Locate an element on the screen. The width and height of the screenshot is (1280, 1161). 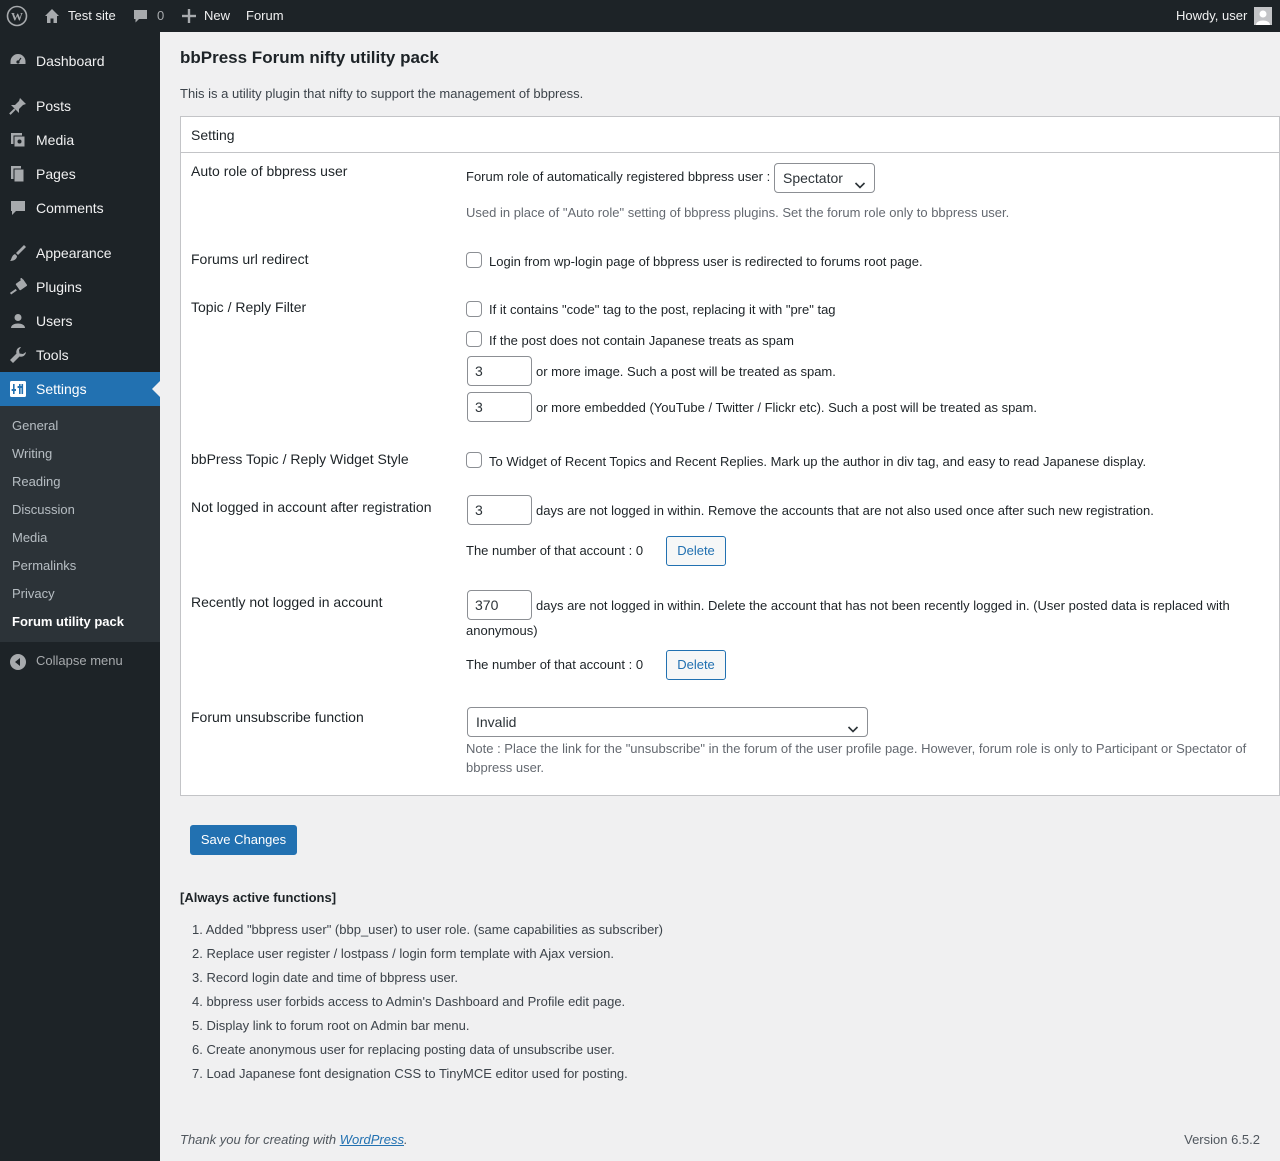
plug-icon is located at coordinates (18, 286).